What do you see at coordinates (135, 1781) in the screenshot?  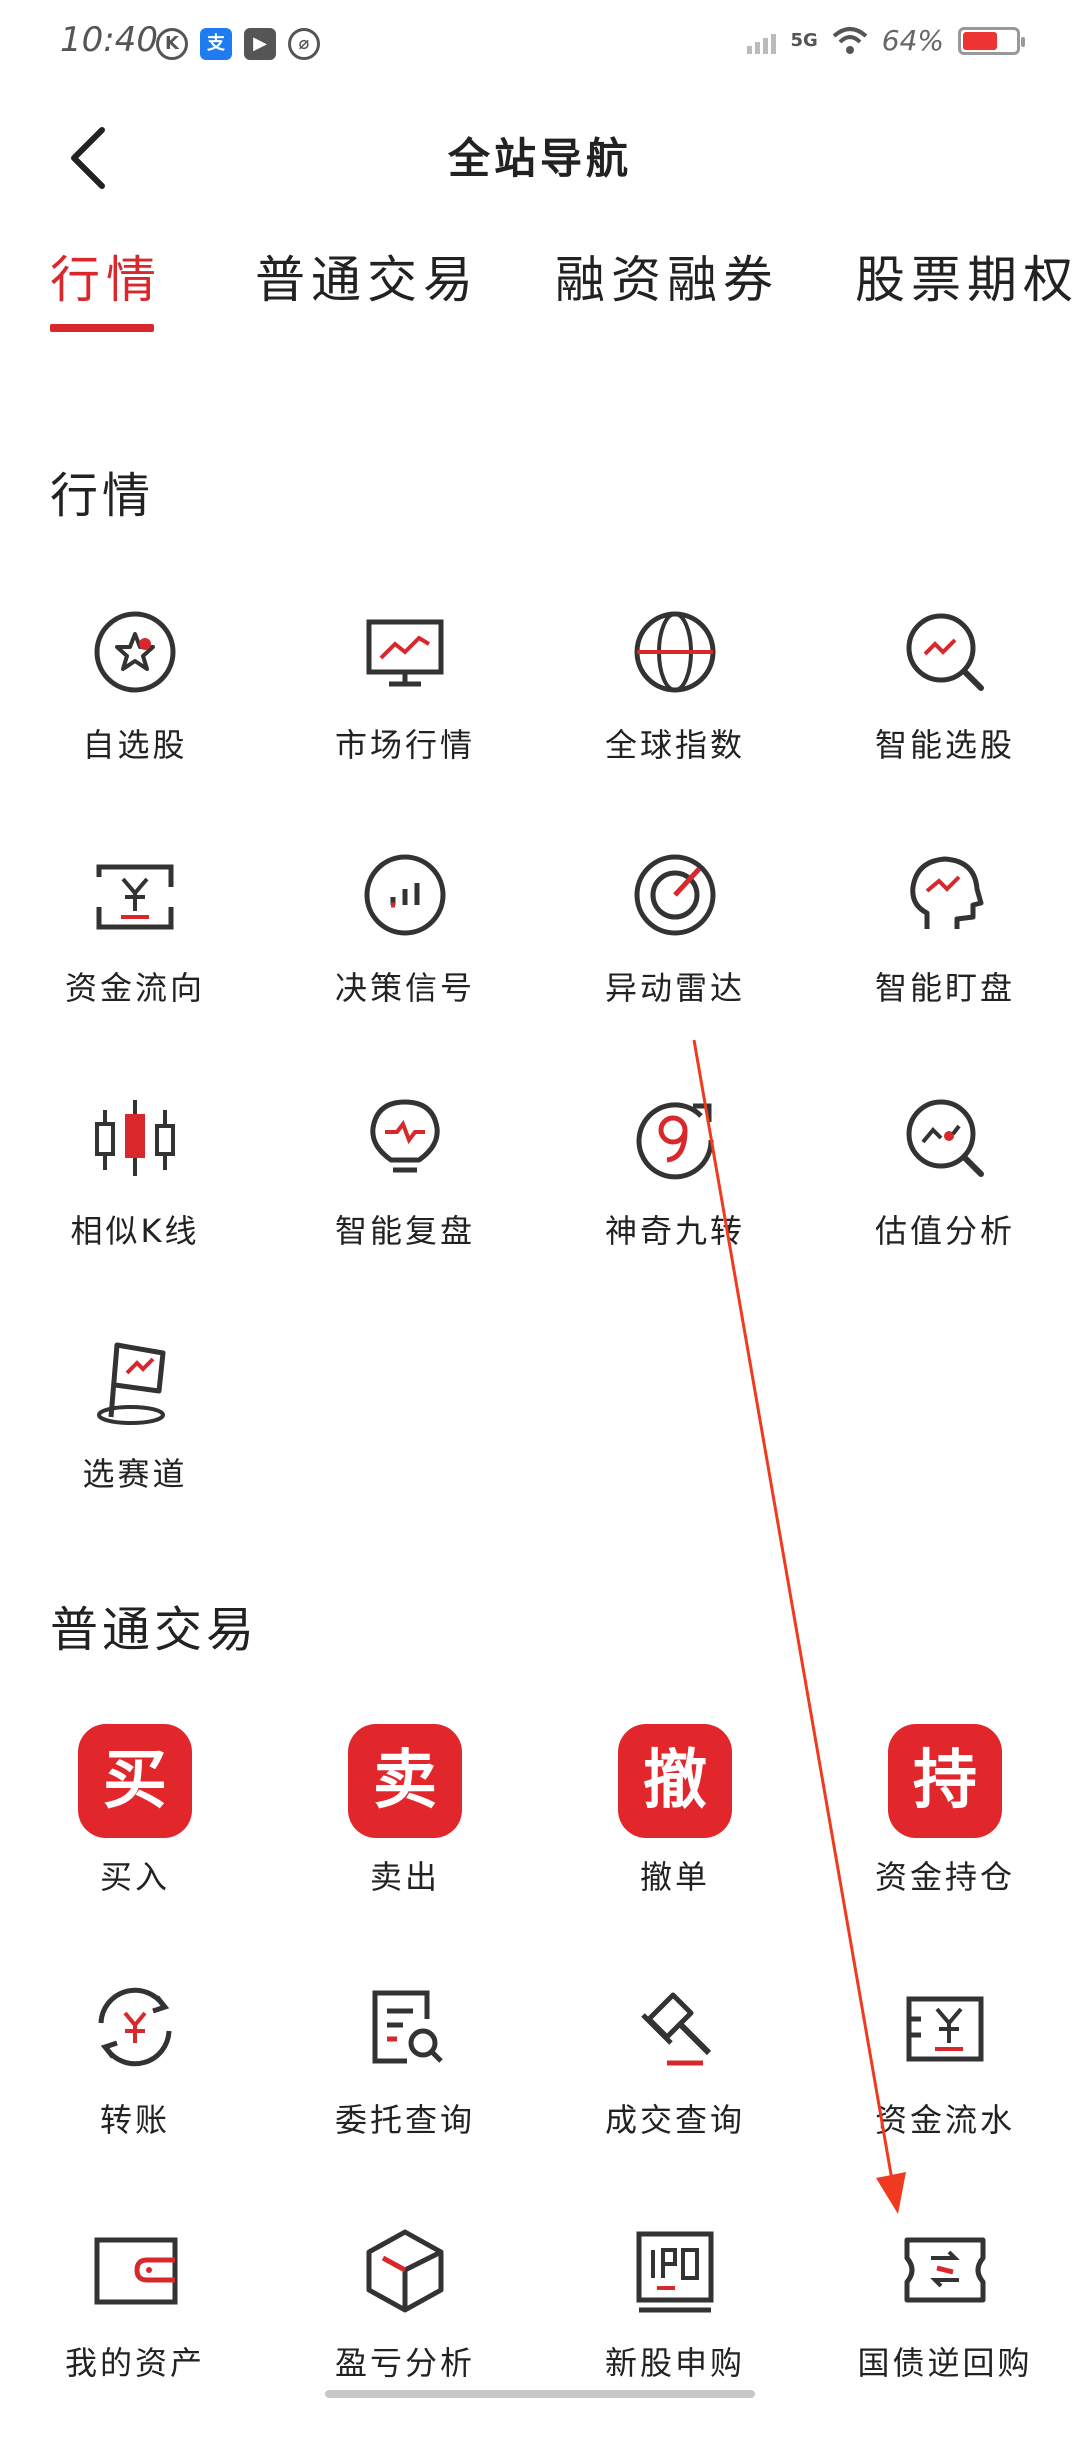 I see `buy-tile-icon: 买` at bounding box center [135, 1781].